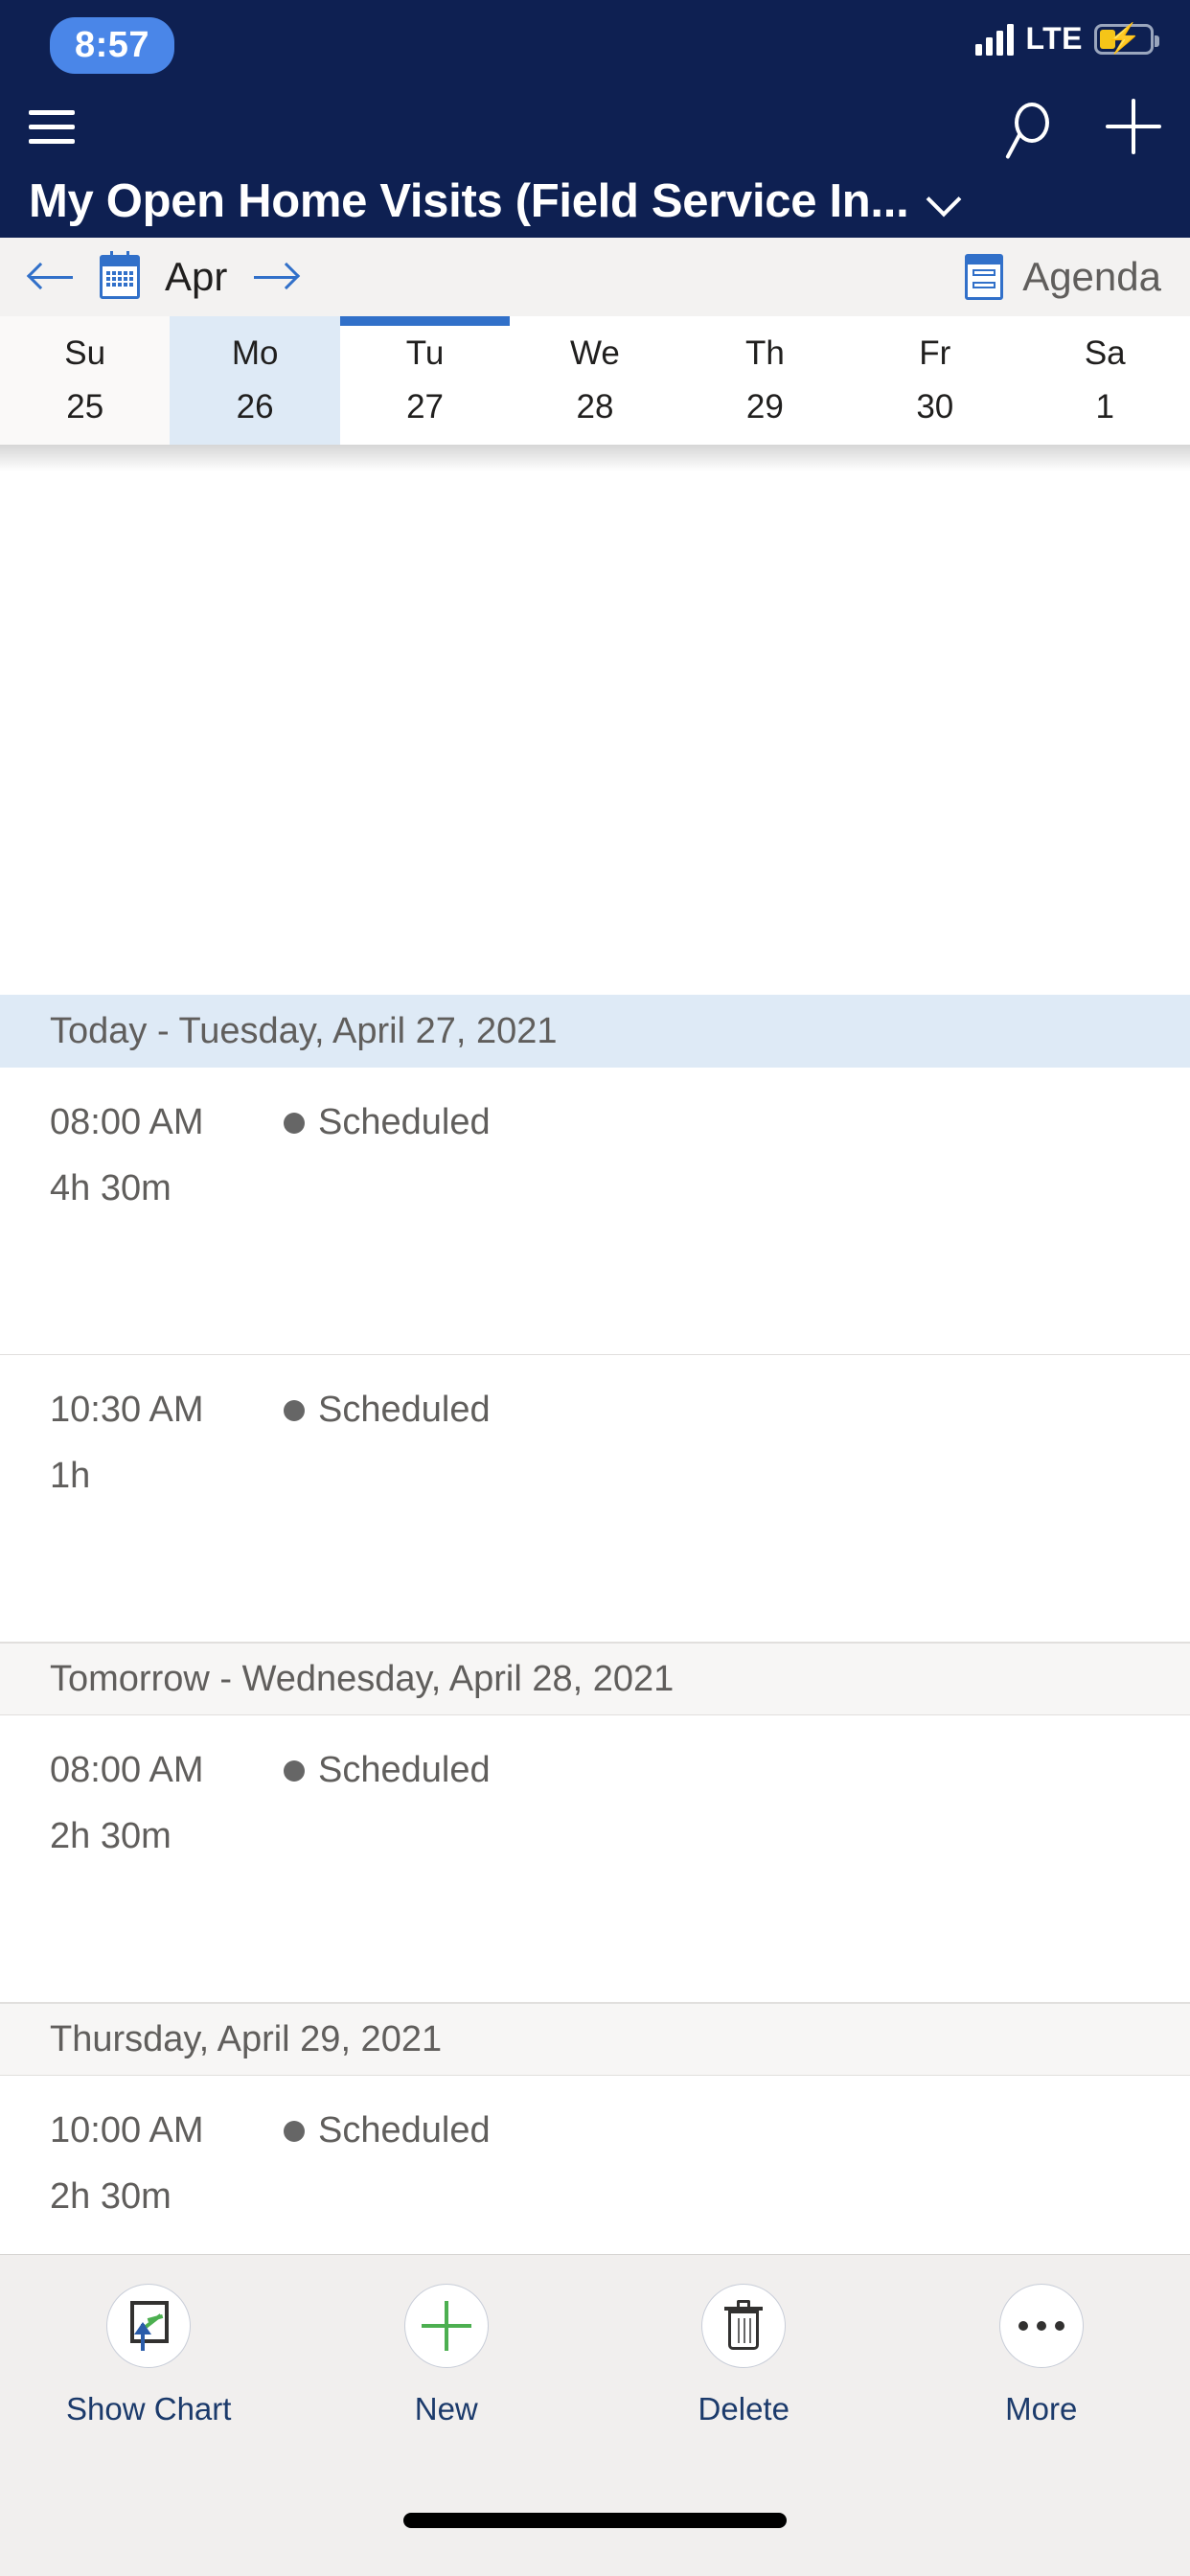  I want to click on week-day-name: Sa, so click(1105, 353).